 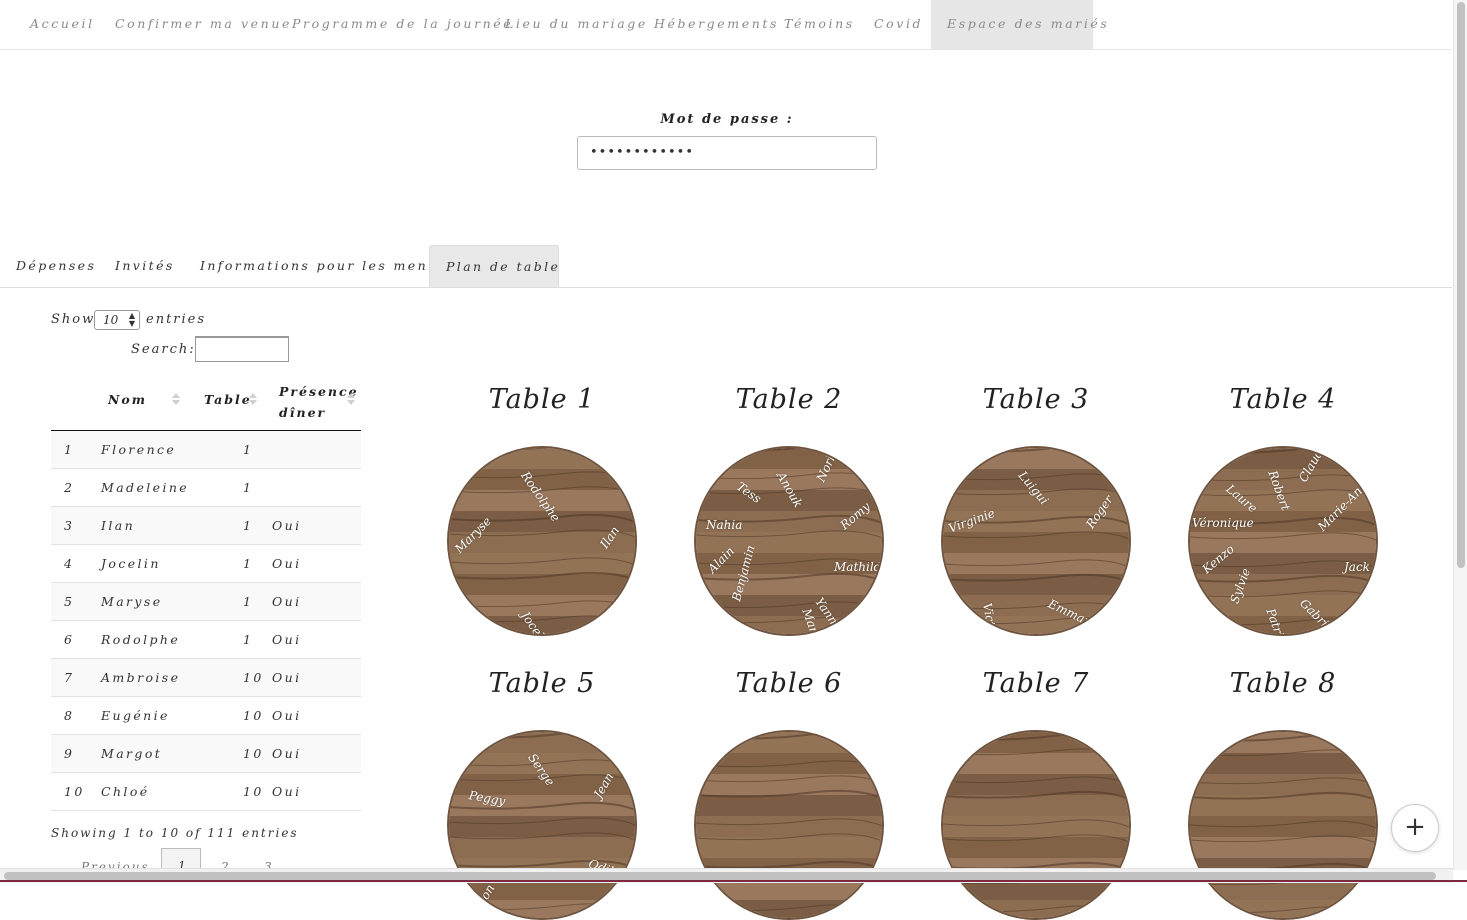 What do you see at coordinates (132, 753) in the screenshot?
I see `guest-name: Margot` at bounding box center [132, 753].